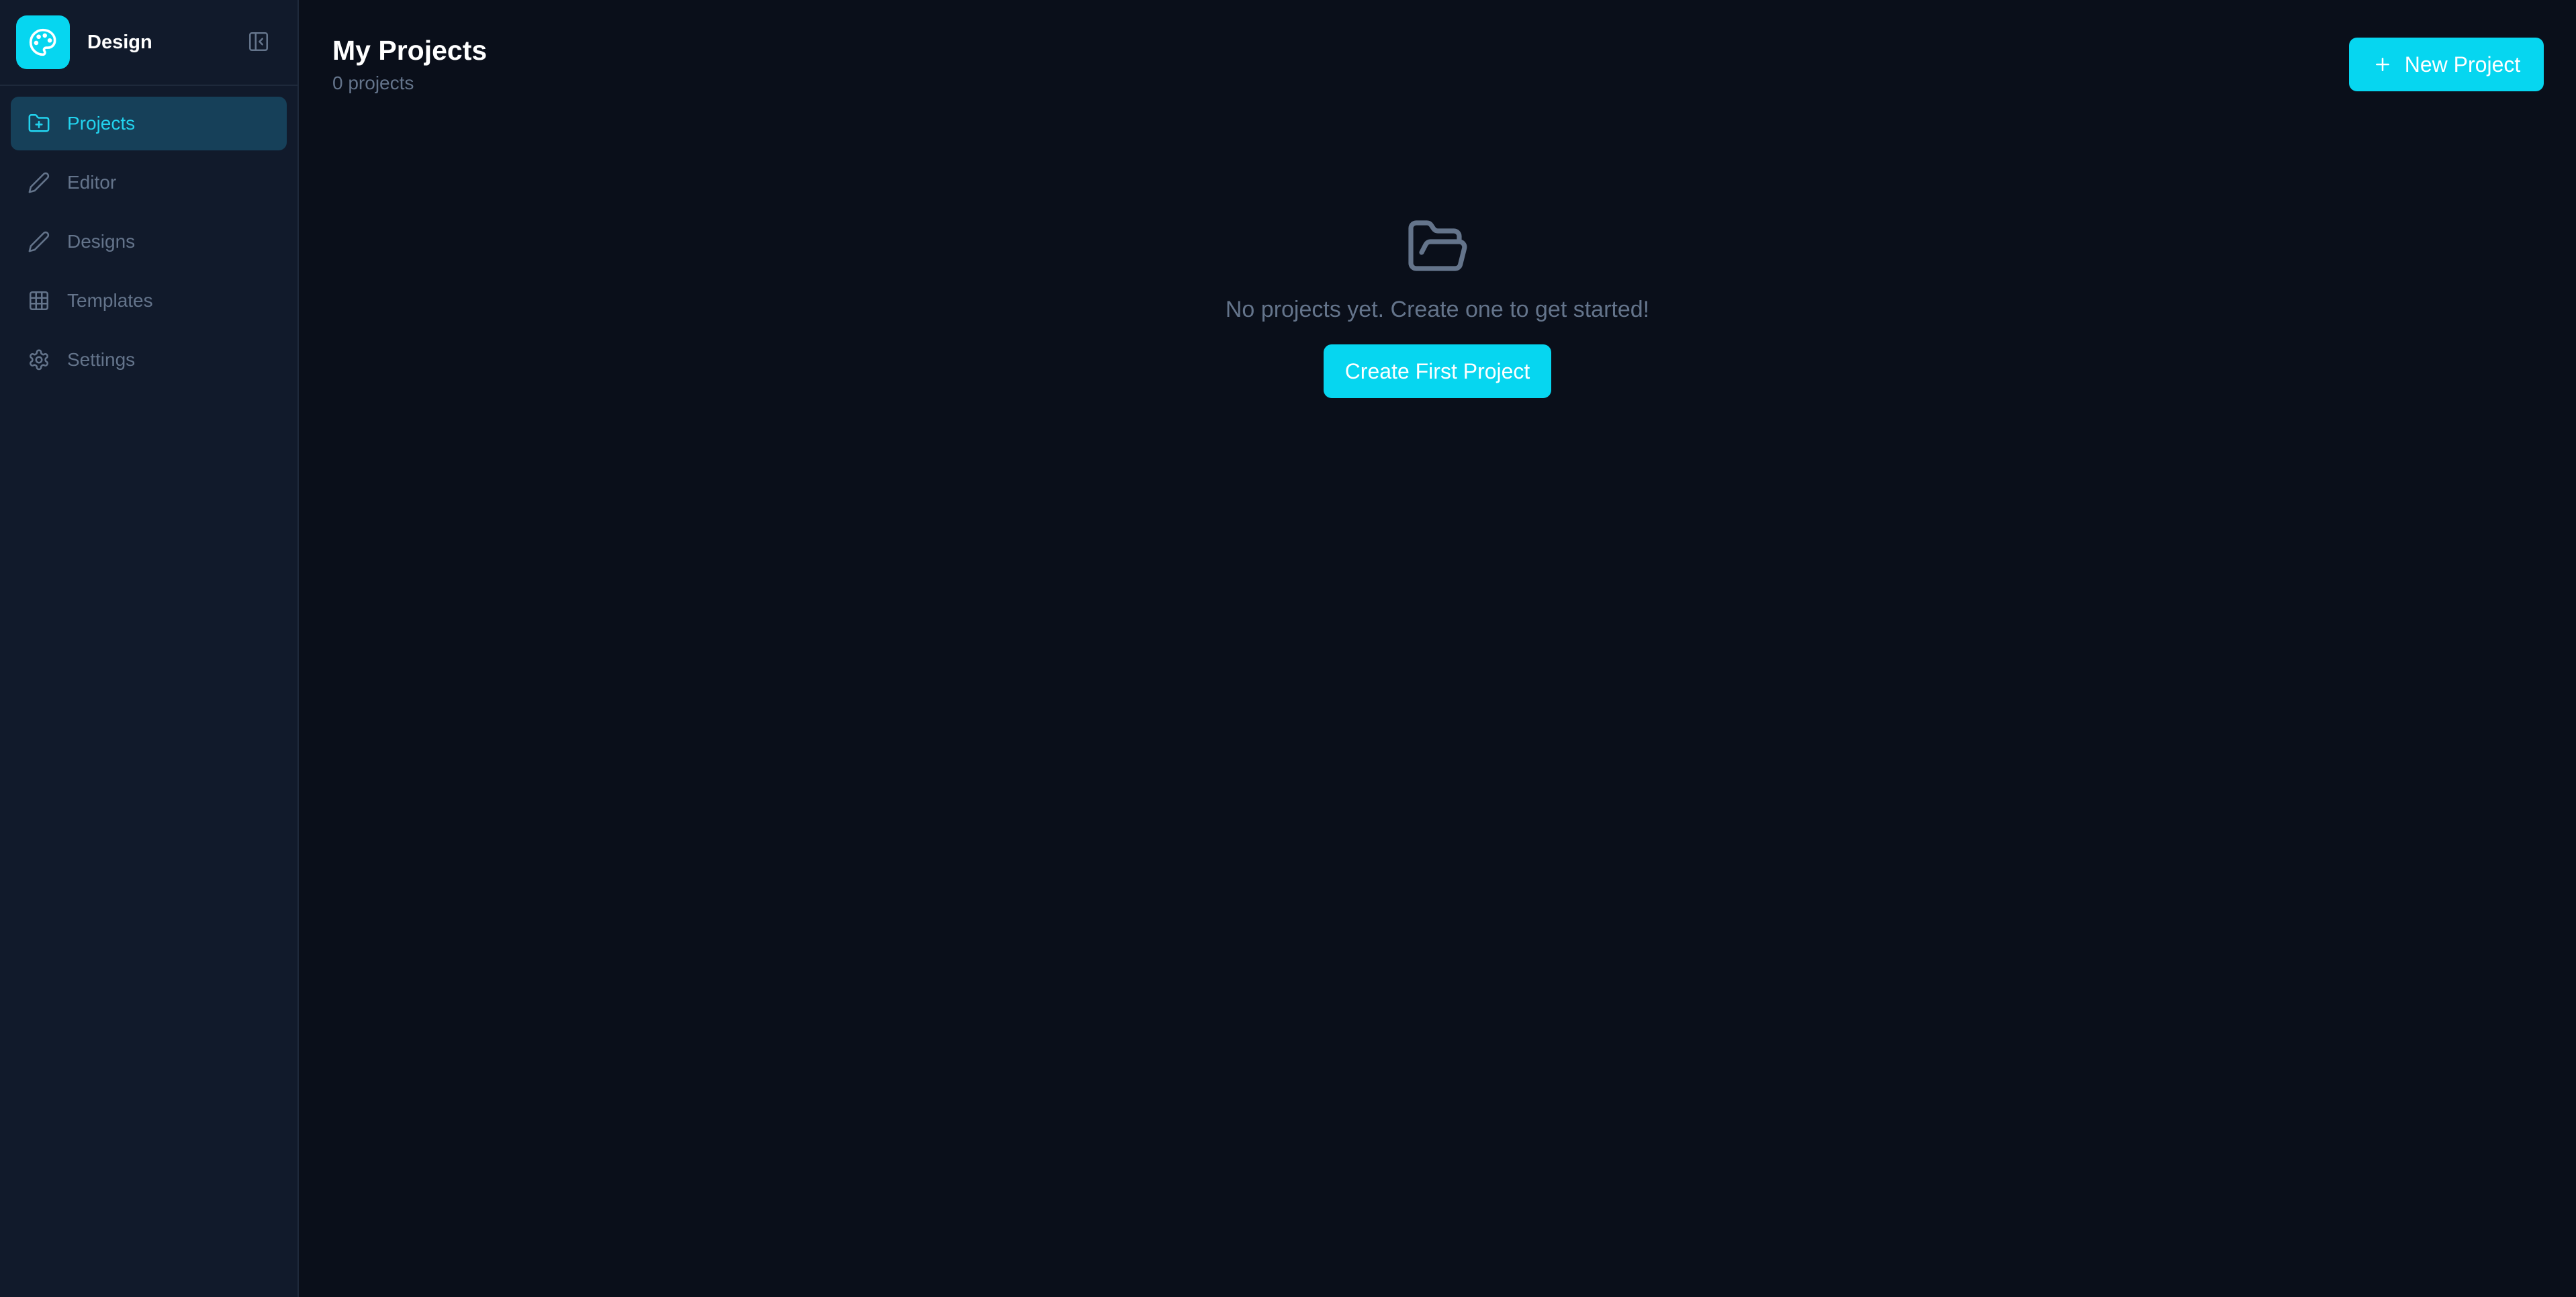 Image resolution: width=2576 pixels, height=1297 pixels. Describe the element at coordinates (373, 83) in the screenshot. I see `project-count: 0 projects` at that location.